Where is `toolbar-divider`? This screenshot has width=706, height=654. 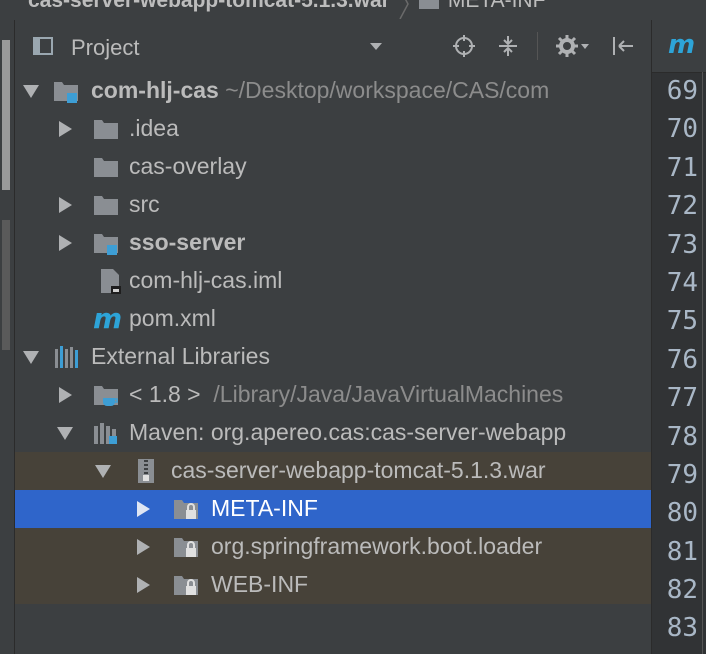 toolbar-divider is located at coordinates (537, 46).